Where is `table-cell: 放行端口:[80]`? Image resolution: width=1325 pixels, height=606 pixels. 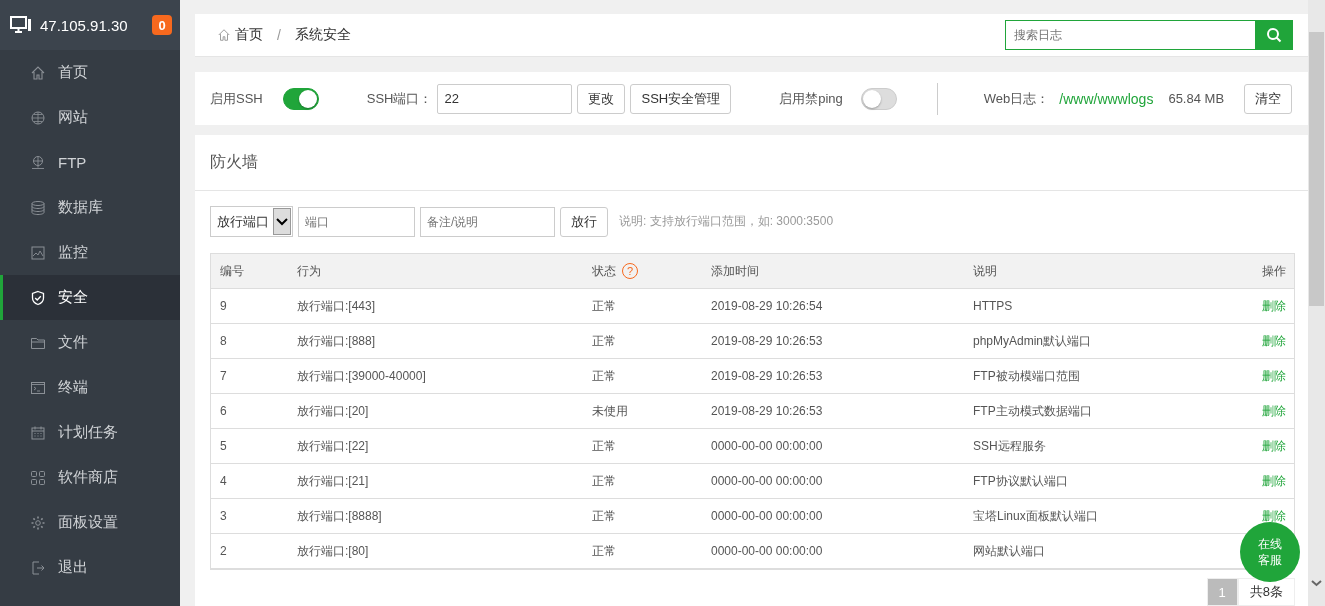
table-cell: 放行端口:[80] is located at coordinates (333, 551).